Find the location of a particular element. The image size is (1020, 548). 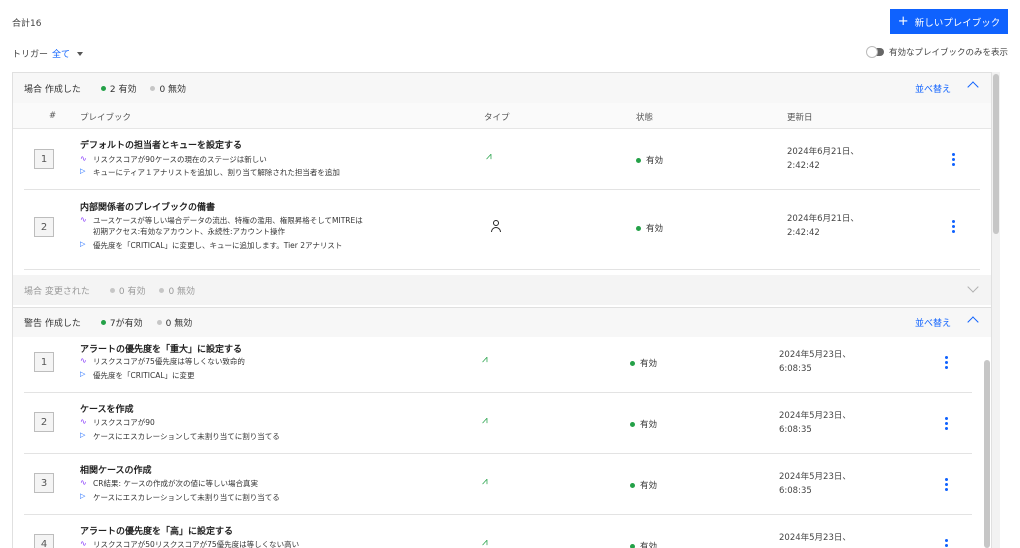

playbook-title: 内部関係者のプレイブックの備書 is located at coordinates (147, 206).